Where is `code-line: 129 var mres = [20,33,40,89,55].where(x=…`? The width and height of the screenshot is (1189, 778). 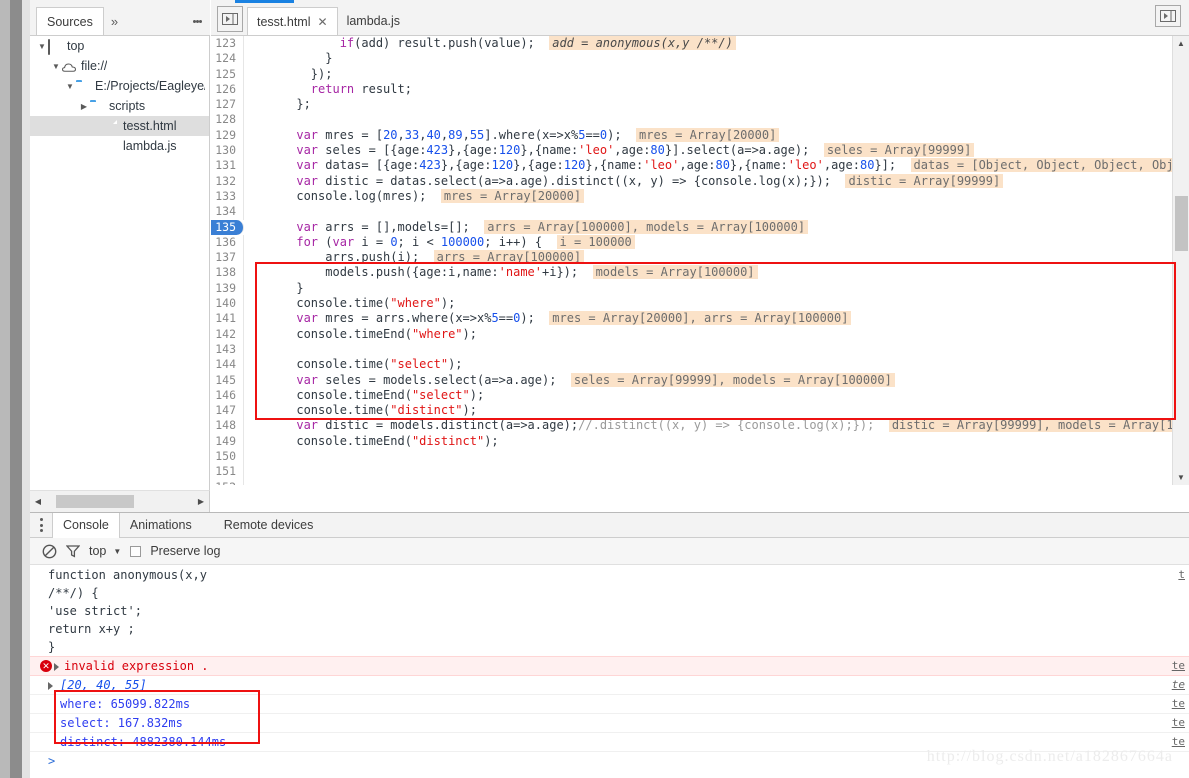 code-line: 129 var mres = [20,33,40,89,55].where(x=… is located at coordinates (700, 135).